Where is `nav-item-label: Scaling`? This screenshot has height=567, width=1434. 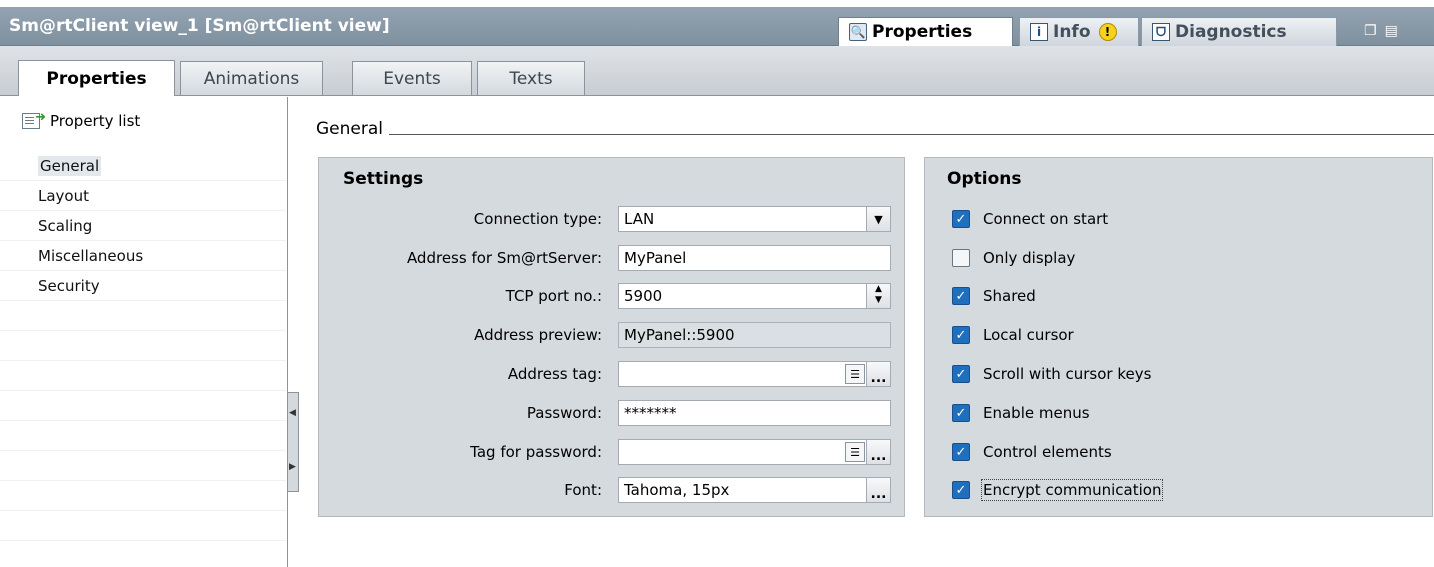 nav-item-label: Scaling is located at coordinates (65, 225).